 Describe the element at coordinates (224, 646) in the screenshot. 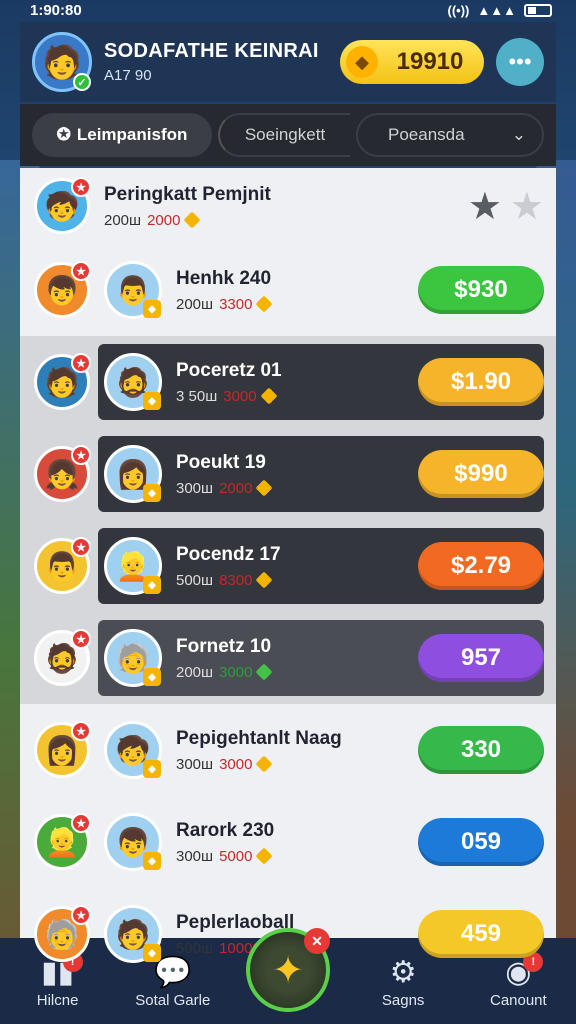

I see `row-name: Fornetz 10` at that location.